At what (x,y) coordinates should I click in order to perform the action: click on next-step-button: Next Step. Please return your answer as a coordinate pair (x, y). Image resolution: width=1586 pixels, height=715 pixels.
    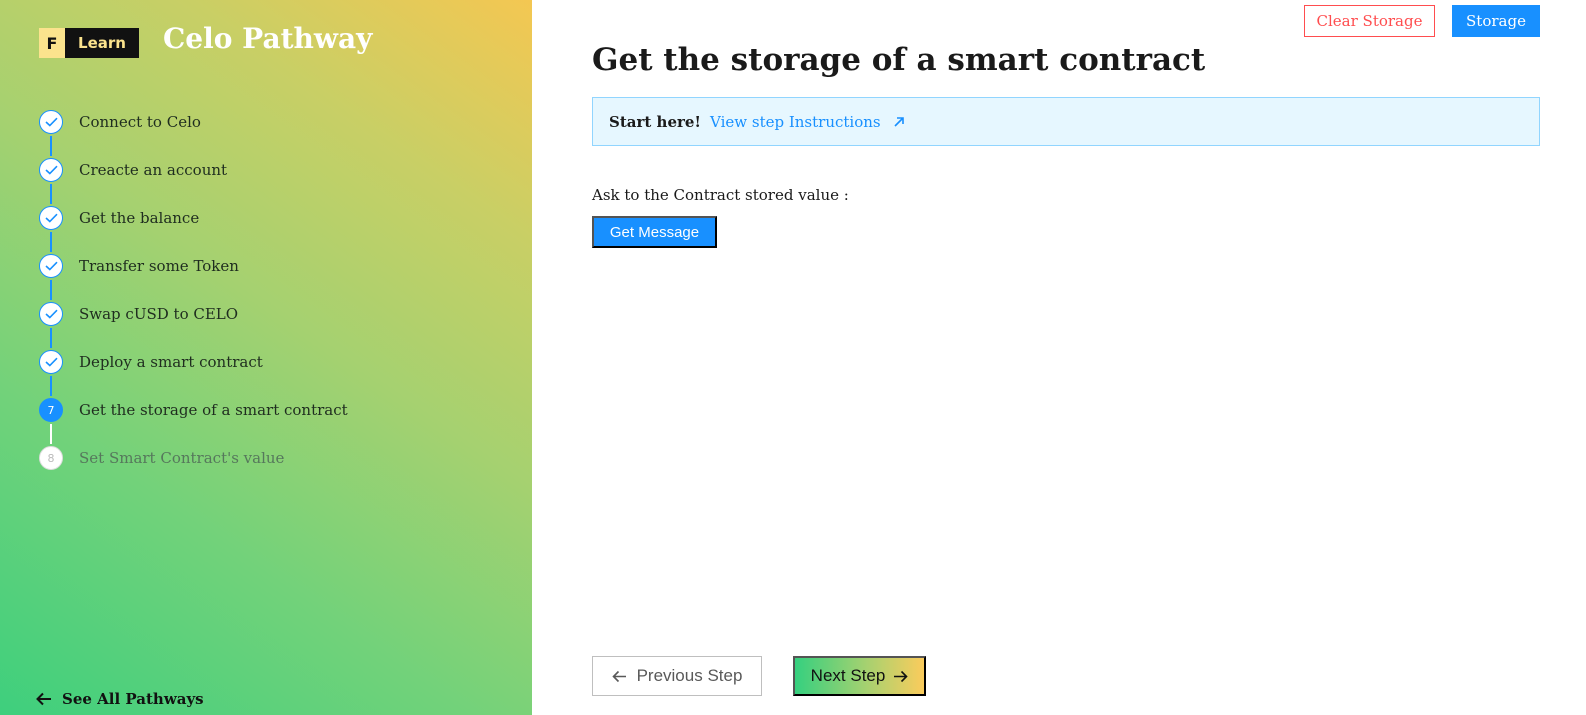
    Looking at the image, I should click on (859, 676).